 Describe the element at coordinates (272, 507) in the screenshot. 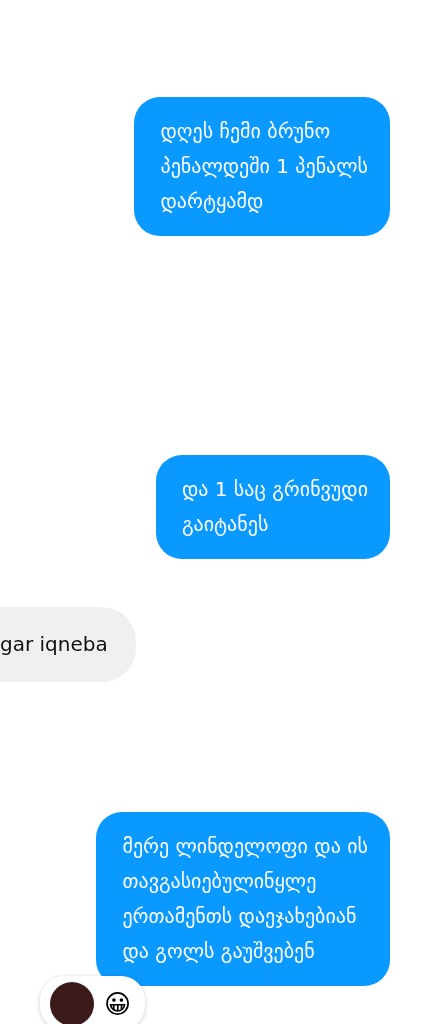

I see `sent-message: და 1 საც გრინვუდი გაიტანეს` at that location.